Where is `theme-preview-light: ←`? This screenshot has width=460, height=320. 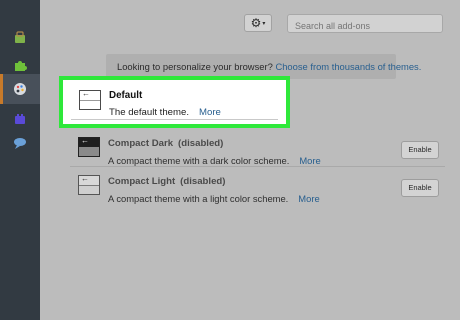
theme-preview-light: ← is located at coordinates (89, 184).